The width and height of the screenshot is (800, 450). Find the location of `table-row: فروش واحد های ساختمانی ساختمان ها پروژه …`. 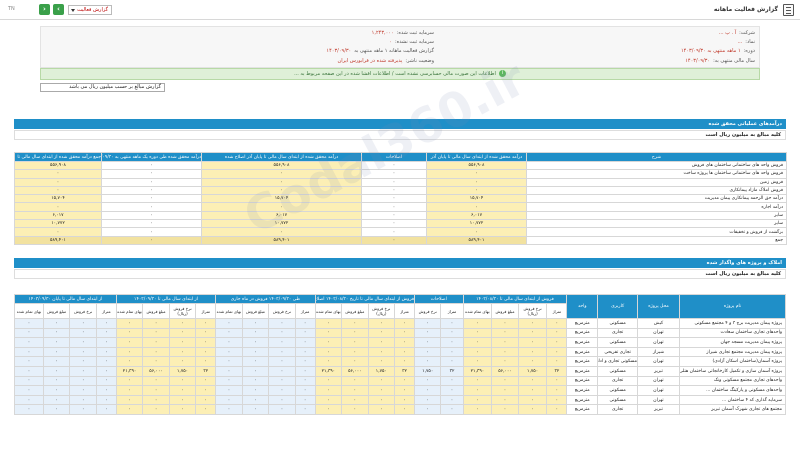

table-row: فروش واحد های ساختمانی ساختمان ها پروژه … is located at coordinates (400, 174).